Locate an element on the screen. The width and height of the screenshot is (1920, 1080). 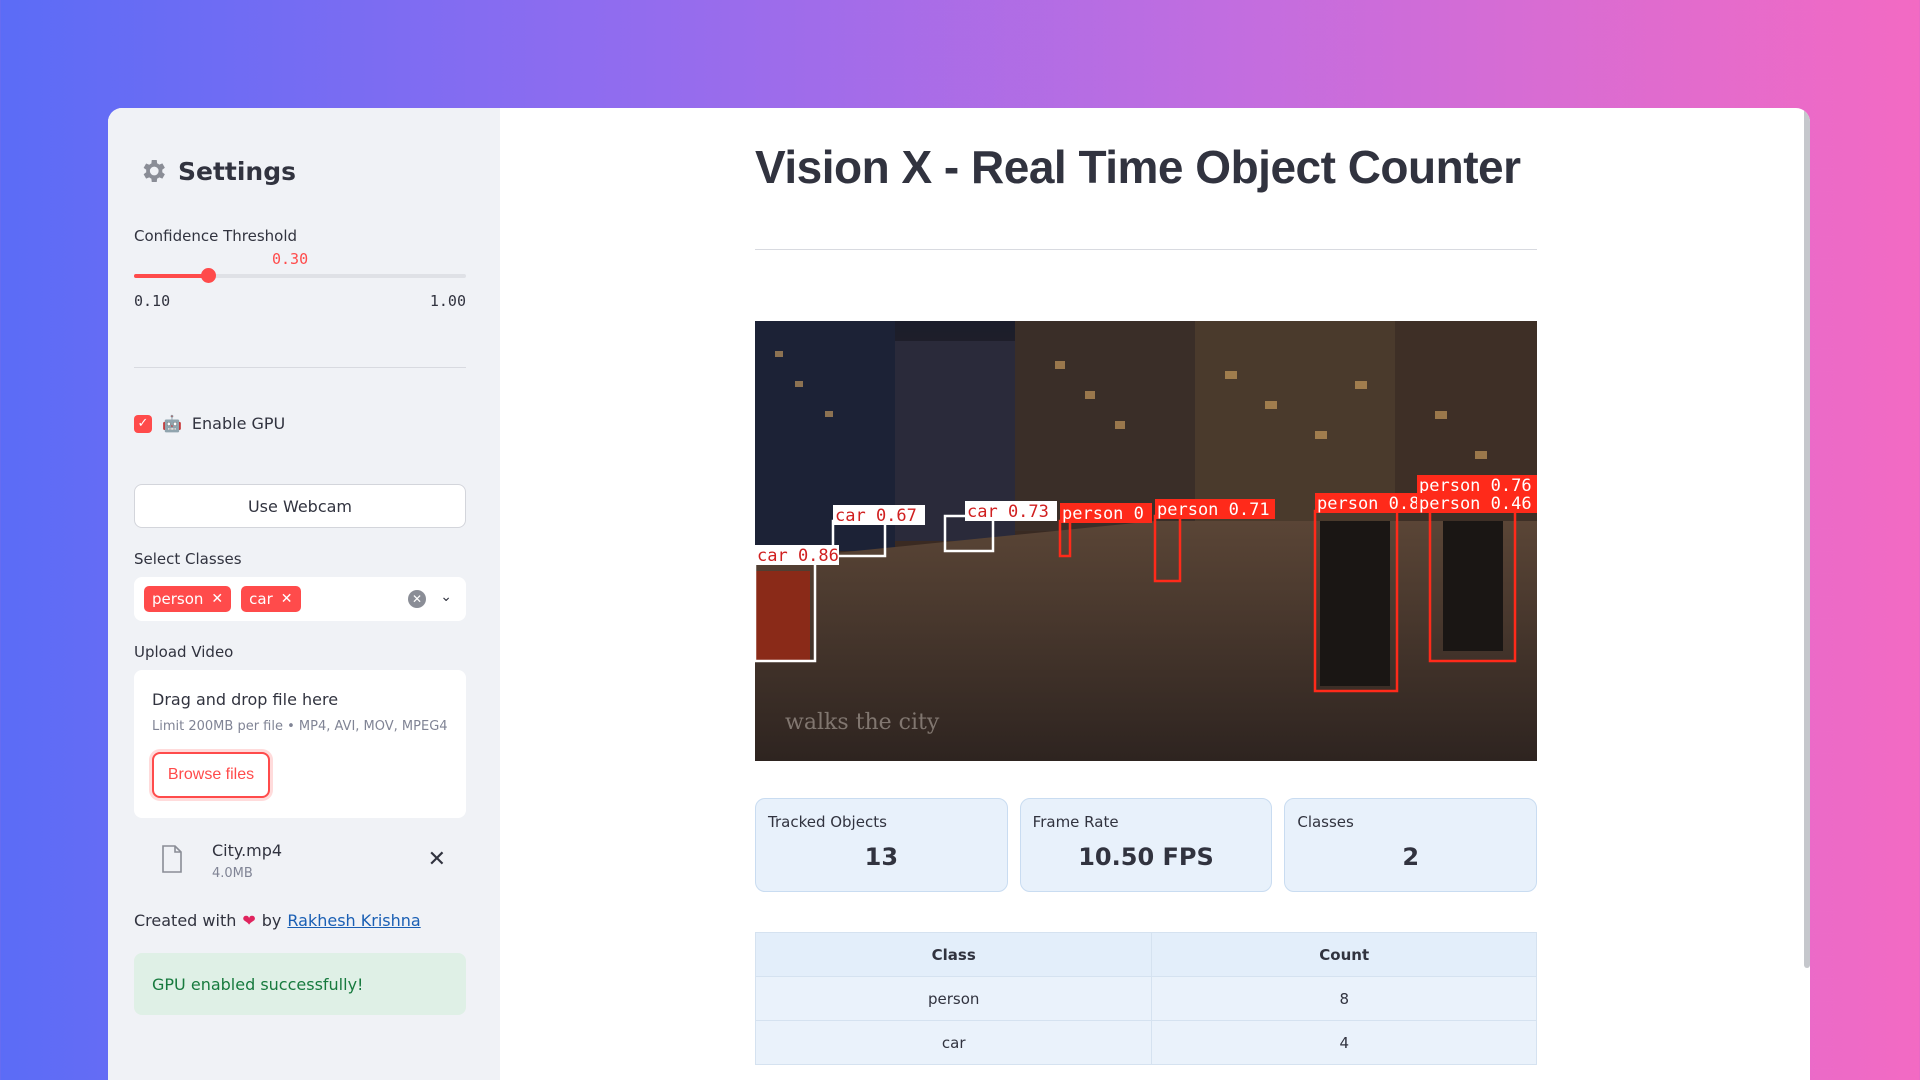
detection-label: car 0.67 is located at coordinates (876, 516).